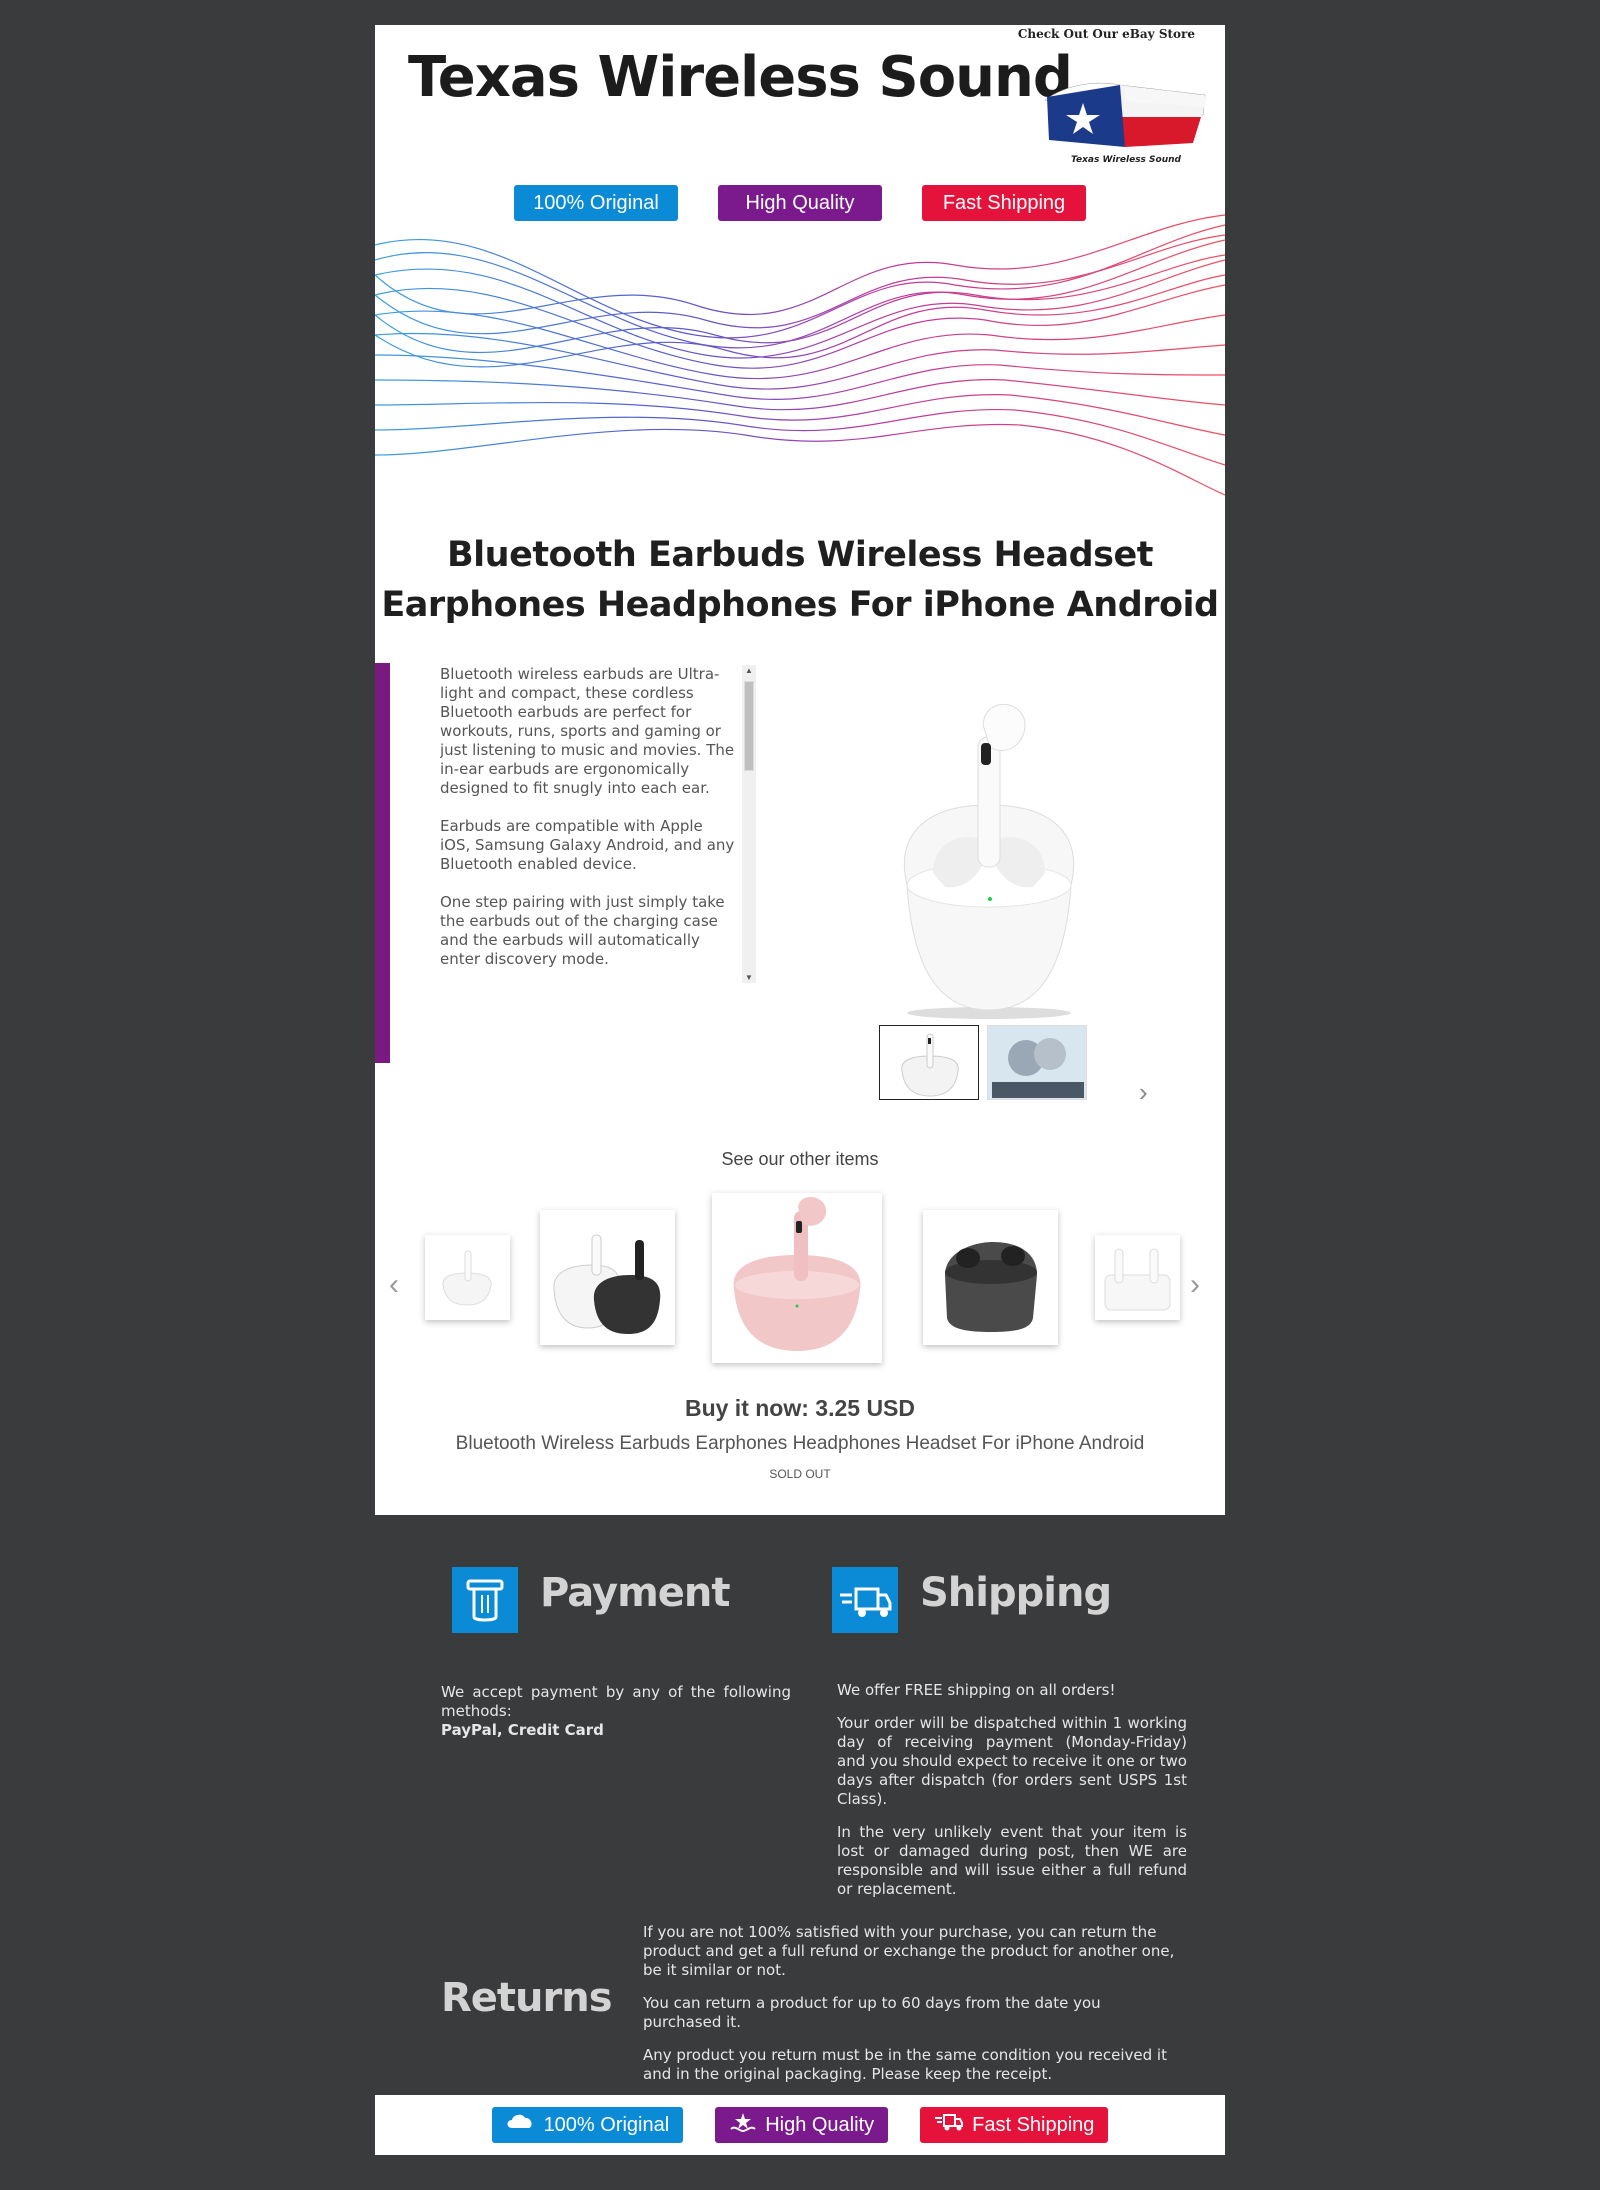  Describe the element at coordinates (865, 1600) in the screenshot. I see `shipping-truck-icon` at that location.